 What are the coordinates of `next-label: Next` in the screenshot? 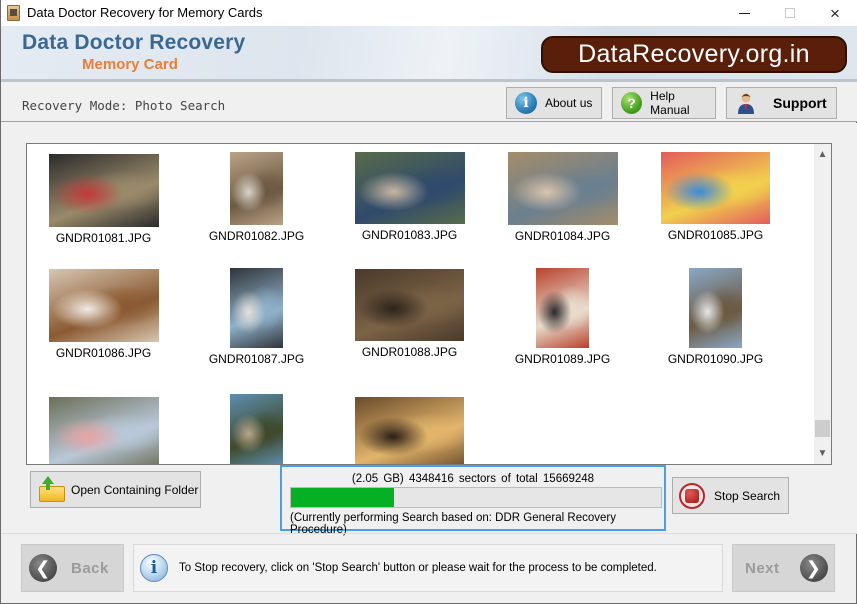 It's located at (762, 568).